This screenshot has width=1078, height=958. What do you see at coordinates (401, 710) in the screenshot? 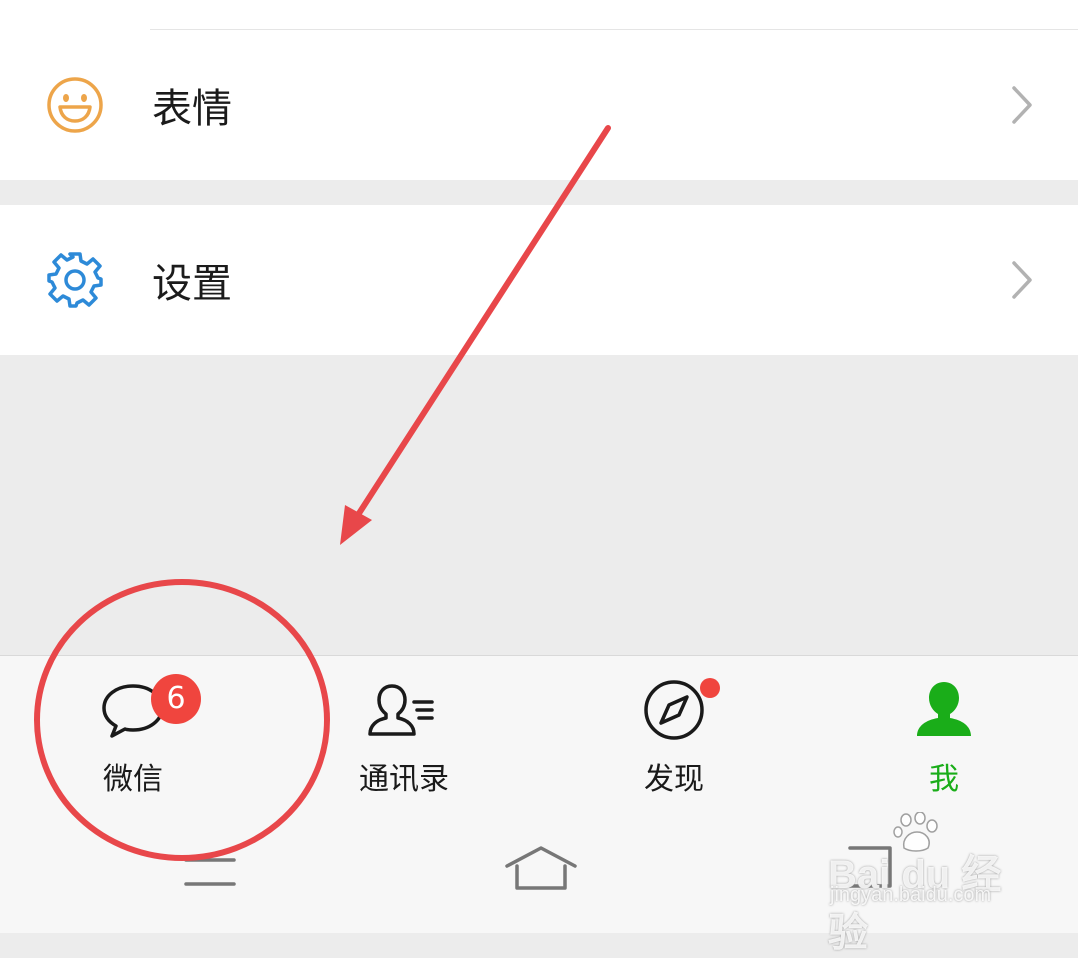
I see `contacts-icon` at bounding box center [401, 710].